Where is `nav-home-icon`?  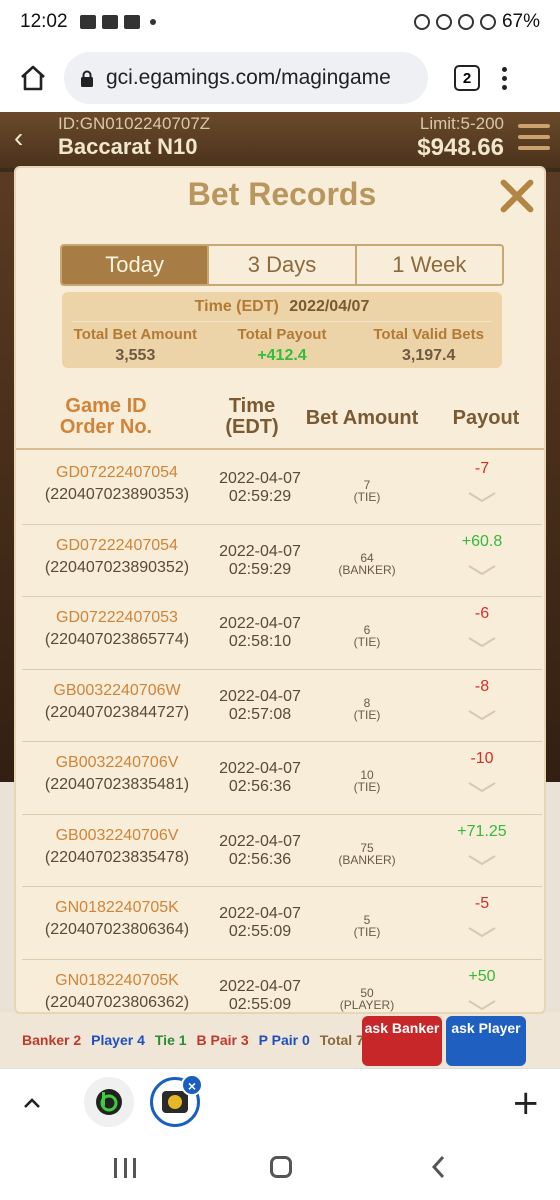 nav-home-icon is located at coordinates (281, 1167).